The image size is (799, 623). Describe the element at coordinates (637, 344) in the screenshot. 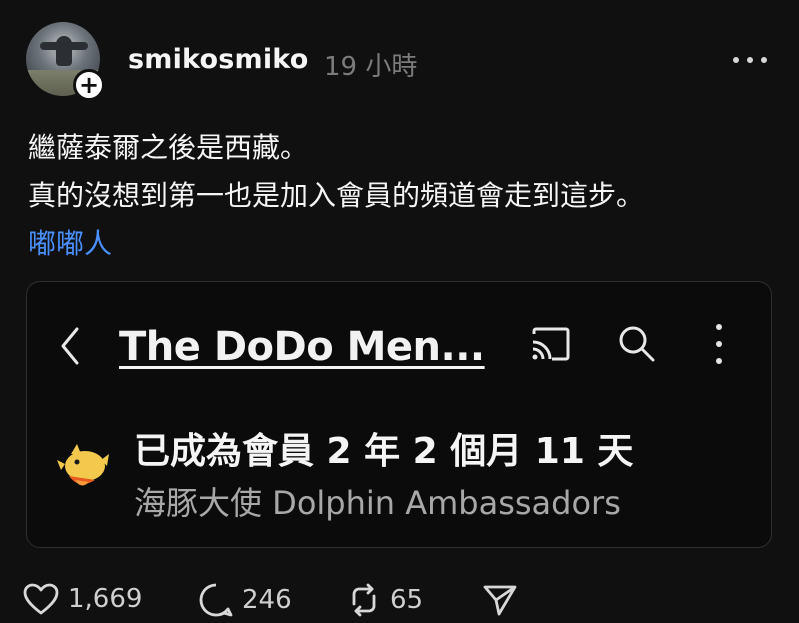

I see `search-icon` at that location.